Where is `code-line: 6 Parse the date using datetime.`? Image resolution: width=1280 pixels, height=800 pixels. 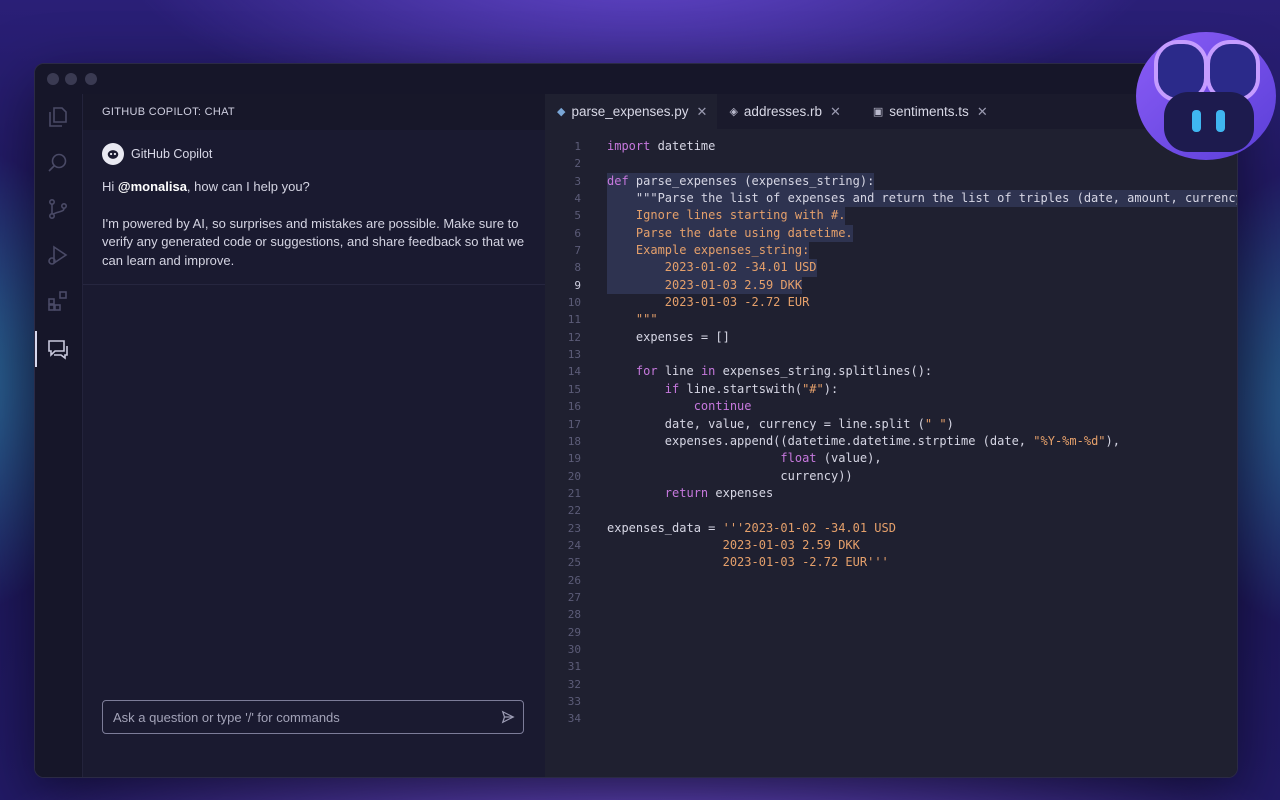
code-line: 6 Parse the date using datetime. is located at coordinates (891, 233).